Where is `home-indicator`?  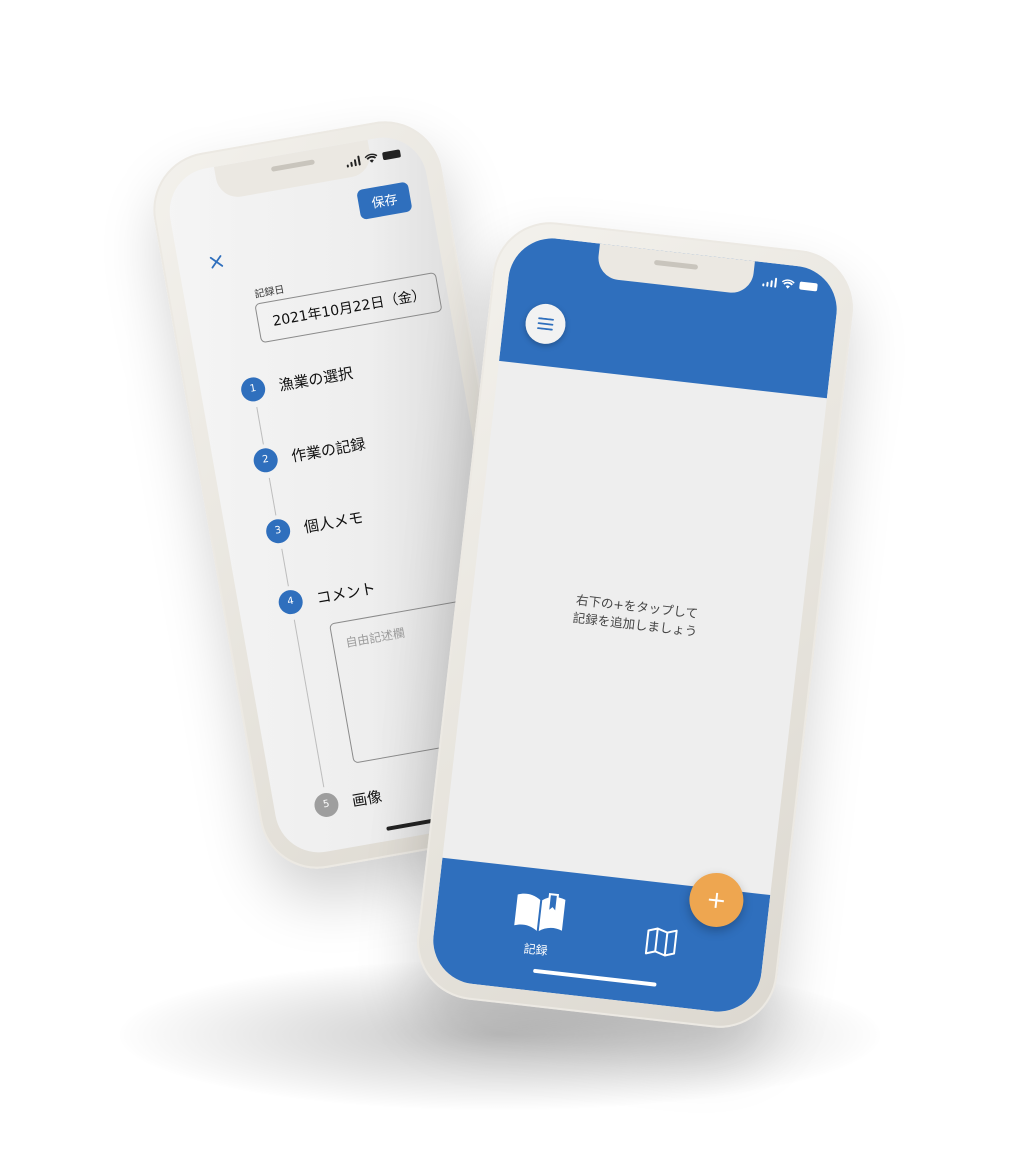 home-indicator is located at coordinates (594, 977).